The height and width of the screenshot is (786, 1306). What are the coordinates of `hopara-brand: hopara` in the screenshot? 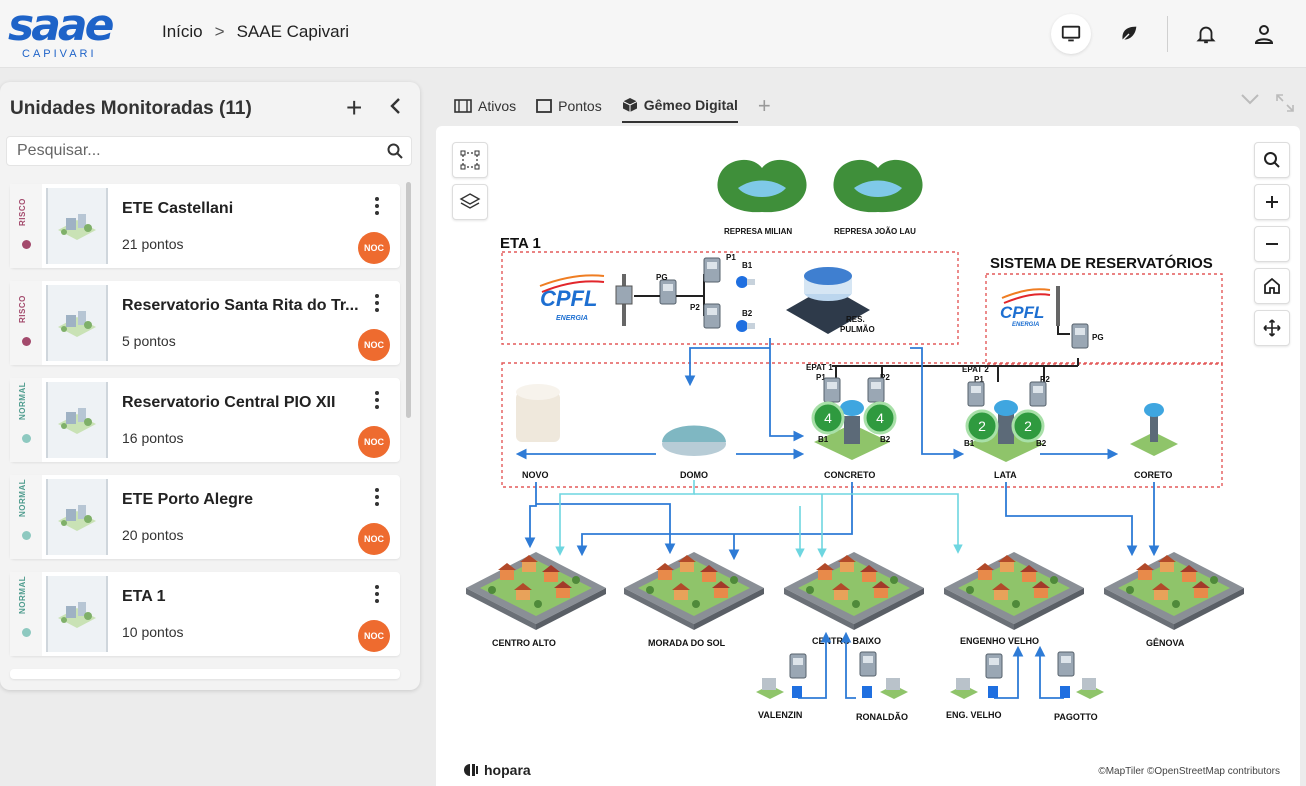 It's located at (496, 770).